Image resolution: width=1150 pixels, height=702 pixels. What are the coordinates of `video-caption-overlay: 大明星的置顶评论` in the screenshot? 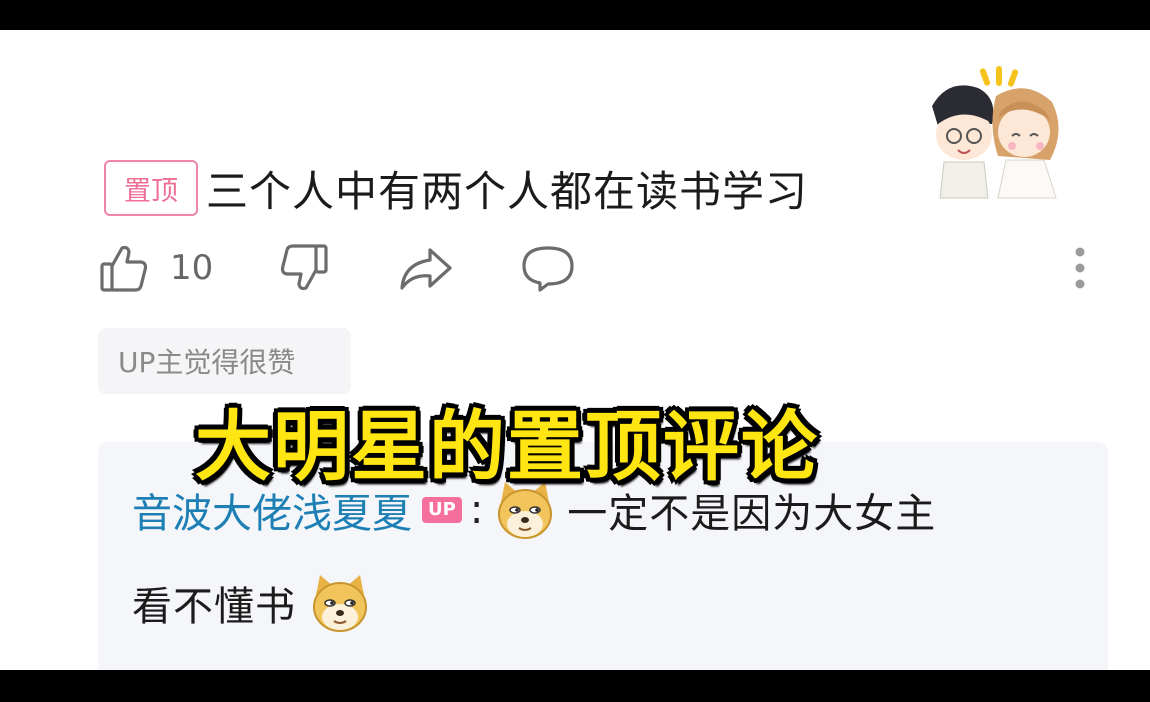 It's located at (507, 446).